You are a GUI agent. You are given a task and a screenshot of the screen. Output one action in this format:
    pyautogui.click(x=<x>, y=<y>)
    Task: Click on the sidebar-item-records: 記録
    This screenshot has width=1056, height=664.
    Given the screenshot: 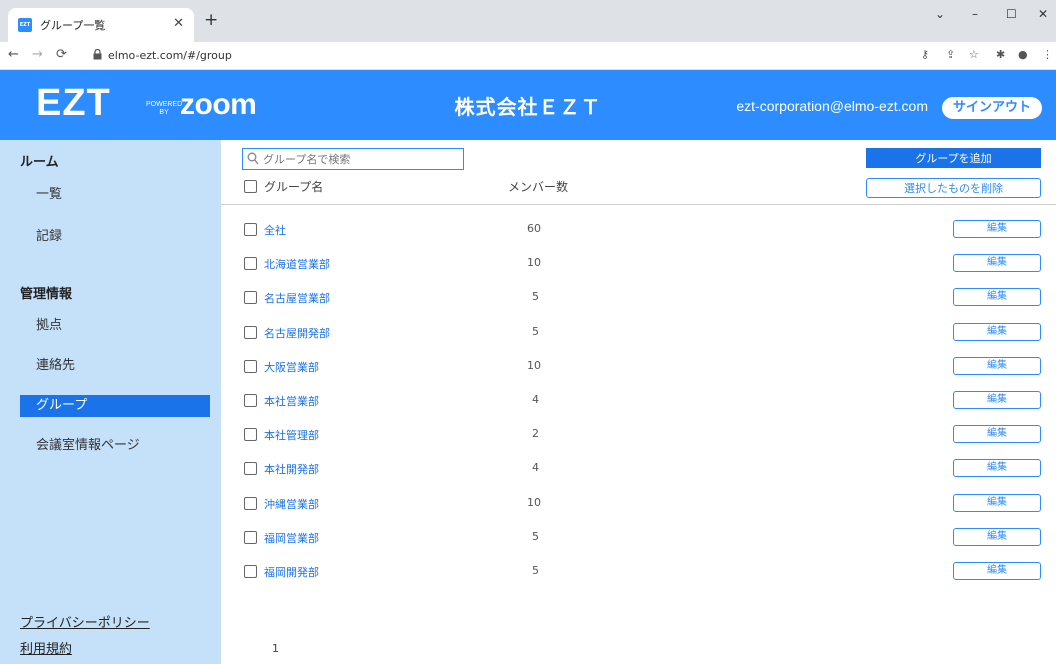 What is the action you would take?
    pyautogui.click(x=115, y=237)
    